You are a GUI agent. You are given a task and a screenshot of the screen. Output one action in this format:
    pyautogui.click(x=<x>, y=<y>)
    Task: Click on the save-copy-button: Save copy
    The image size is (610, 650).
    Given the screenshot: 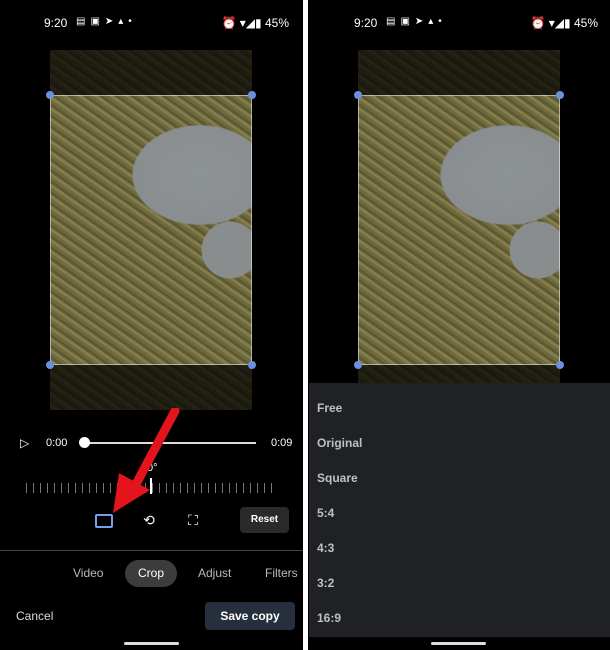 What is the action you would take?
    pyautogui.click(x=250, y=616)
    